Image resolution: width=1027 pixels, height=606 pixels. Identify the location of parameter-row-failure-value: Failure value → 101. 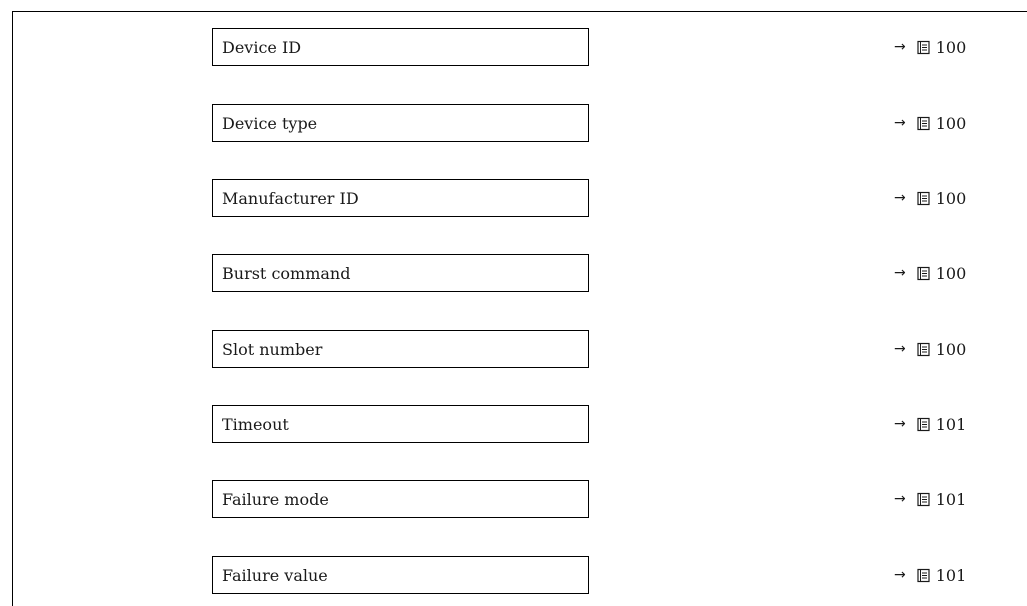
(513, 575).